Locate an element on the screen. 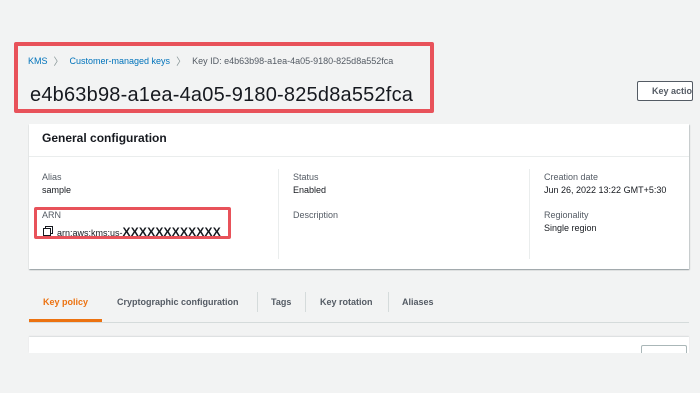  creation-date-value: Jun 26, 2022 13:22 GMT+5:30 is located at coordinates (605, 190).